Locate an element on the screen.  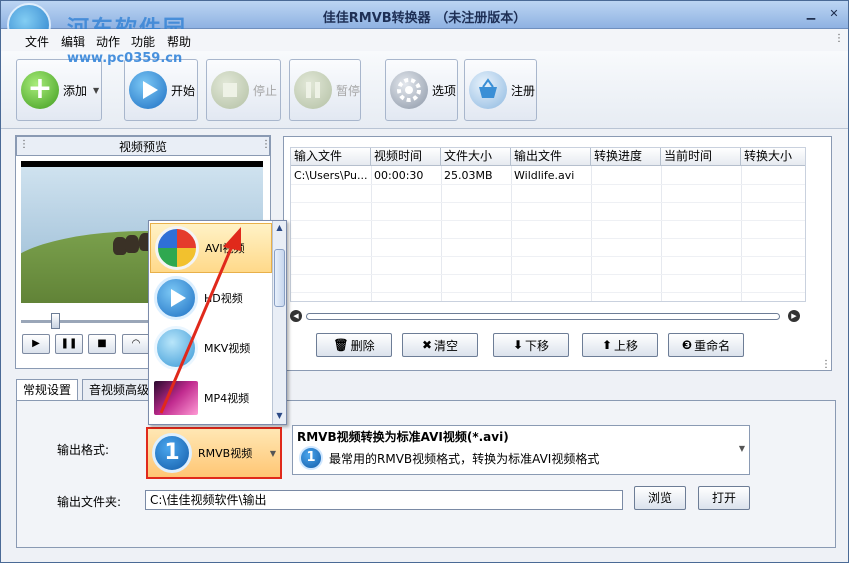
cell-output: Wildlife.avi is located at coordinates (544, 175).